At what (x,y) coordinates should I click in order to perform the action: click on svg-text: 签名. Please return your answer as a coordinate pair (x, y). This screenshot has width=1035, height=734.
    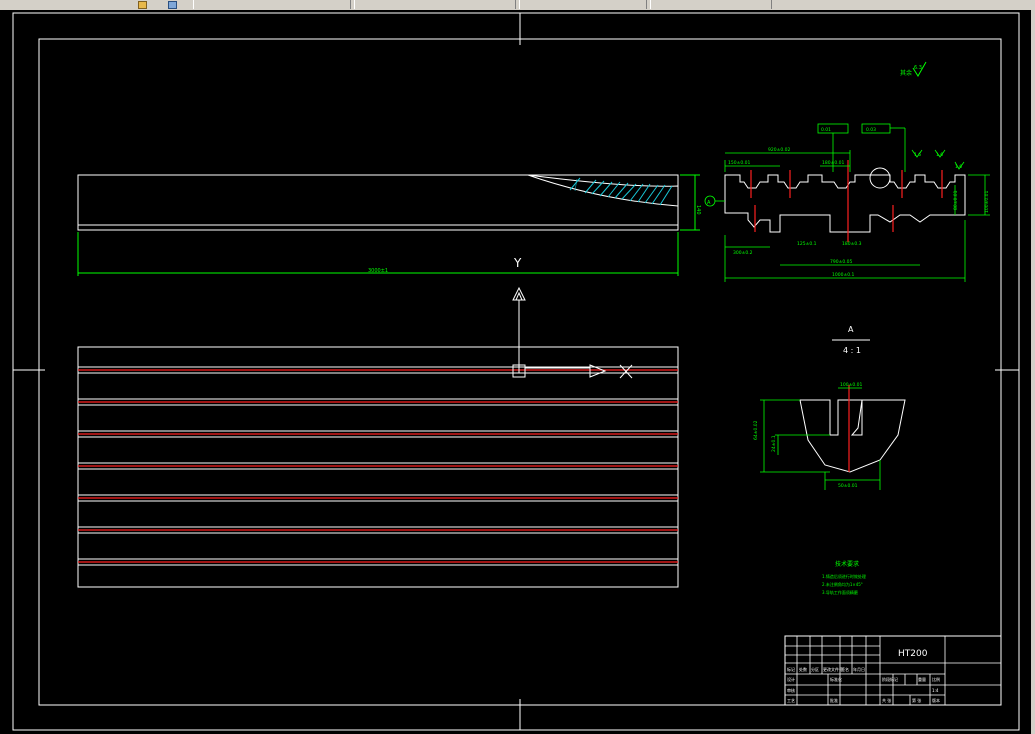
    Looking at the image, I should click on (845, 669).